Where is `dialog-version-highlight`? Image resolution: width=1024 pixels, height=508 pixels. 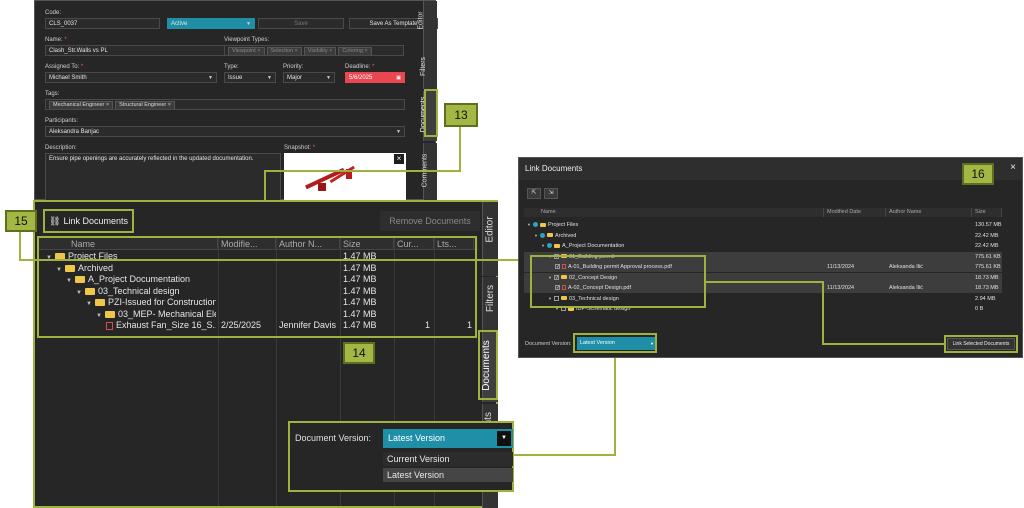 dialog-version-highlight is located at coordinates (615, 343).